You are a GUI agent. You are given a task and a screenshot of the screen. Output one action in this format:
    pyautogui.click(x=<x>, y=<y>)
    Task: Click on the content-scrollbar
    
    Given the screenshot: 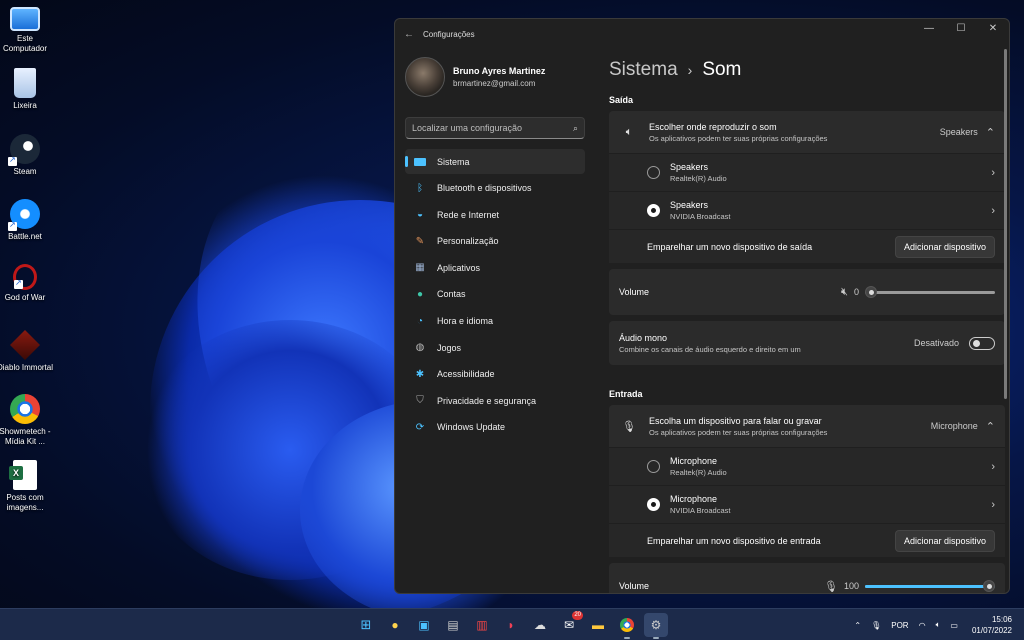 What is the action you would take?
    pyautogui.click(x=1005, y=224)
    